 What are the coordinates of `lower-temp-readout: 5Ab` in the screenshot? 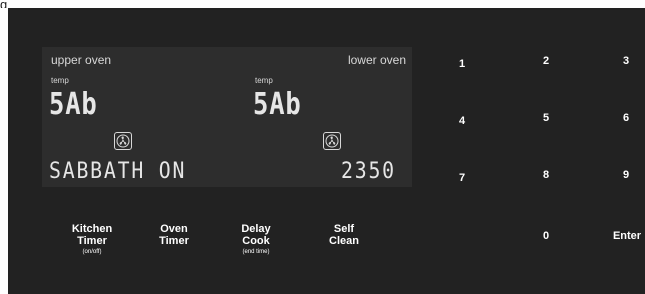 It's located at (277, 104).